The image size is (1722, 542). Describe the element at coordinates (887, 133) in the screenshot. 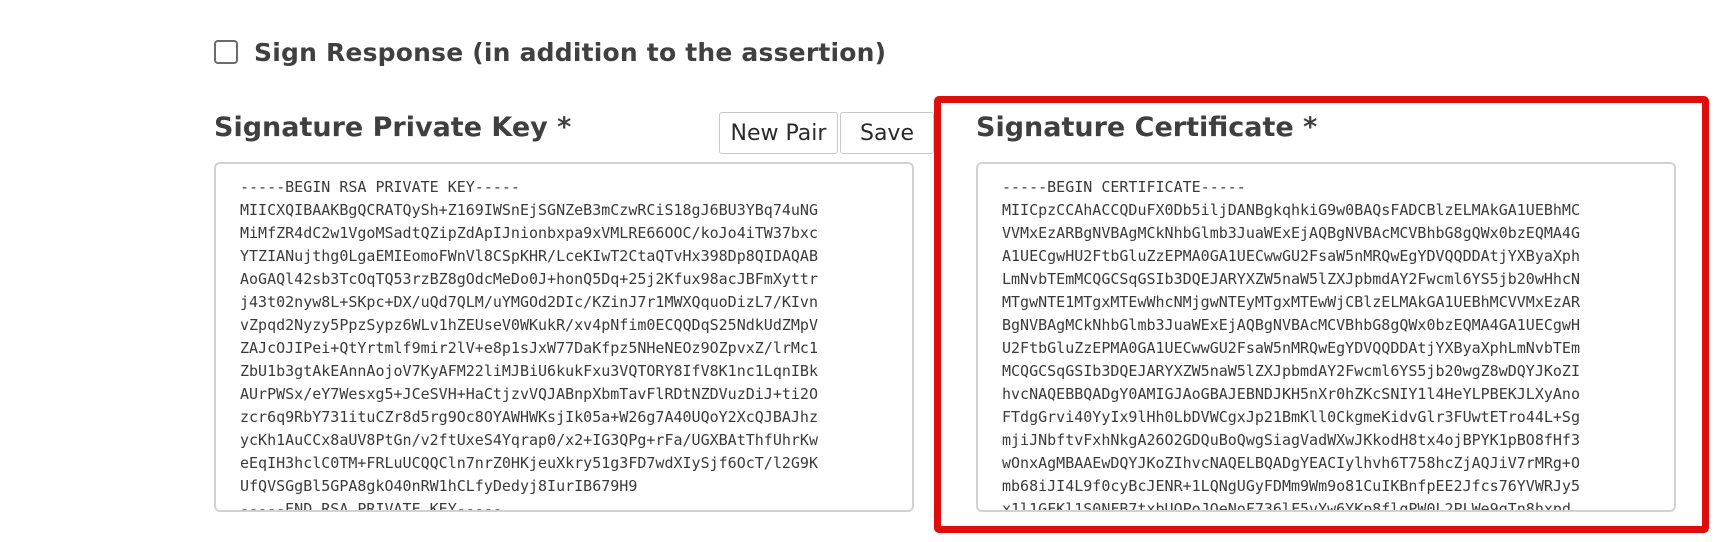

I see `save-button: Save` at that location.